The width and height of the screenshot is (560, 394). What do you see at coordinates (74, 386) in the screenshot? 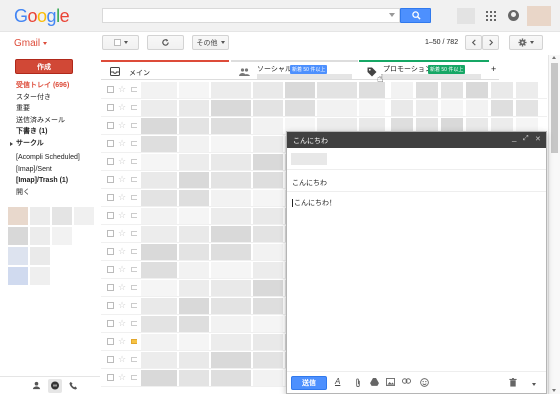
I see `phone-icon` at bounding box center [74, 386].